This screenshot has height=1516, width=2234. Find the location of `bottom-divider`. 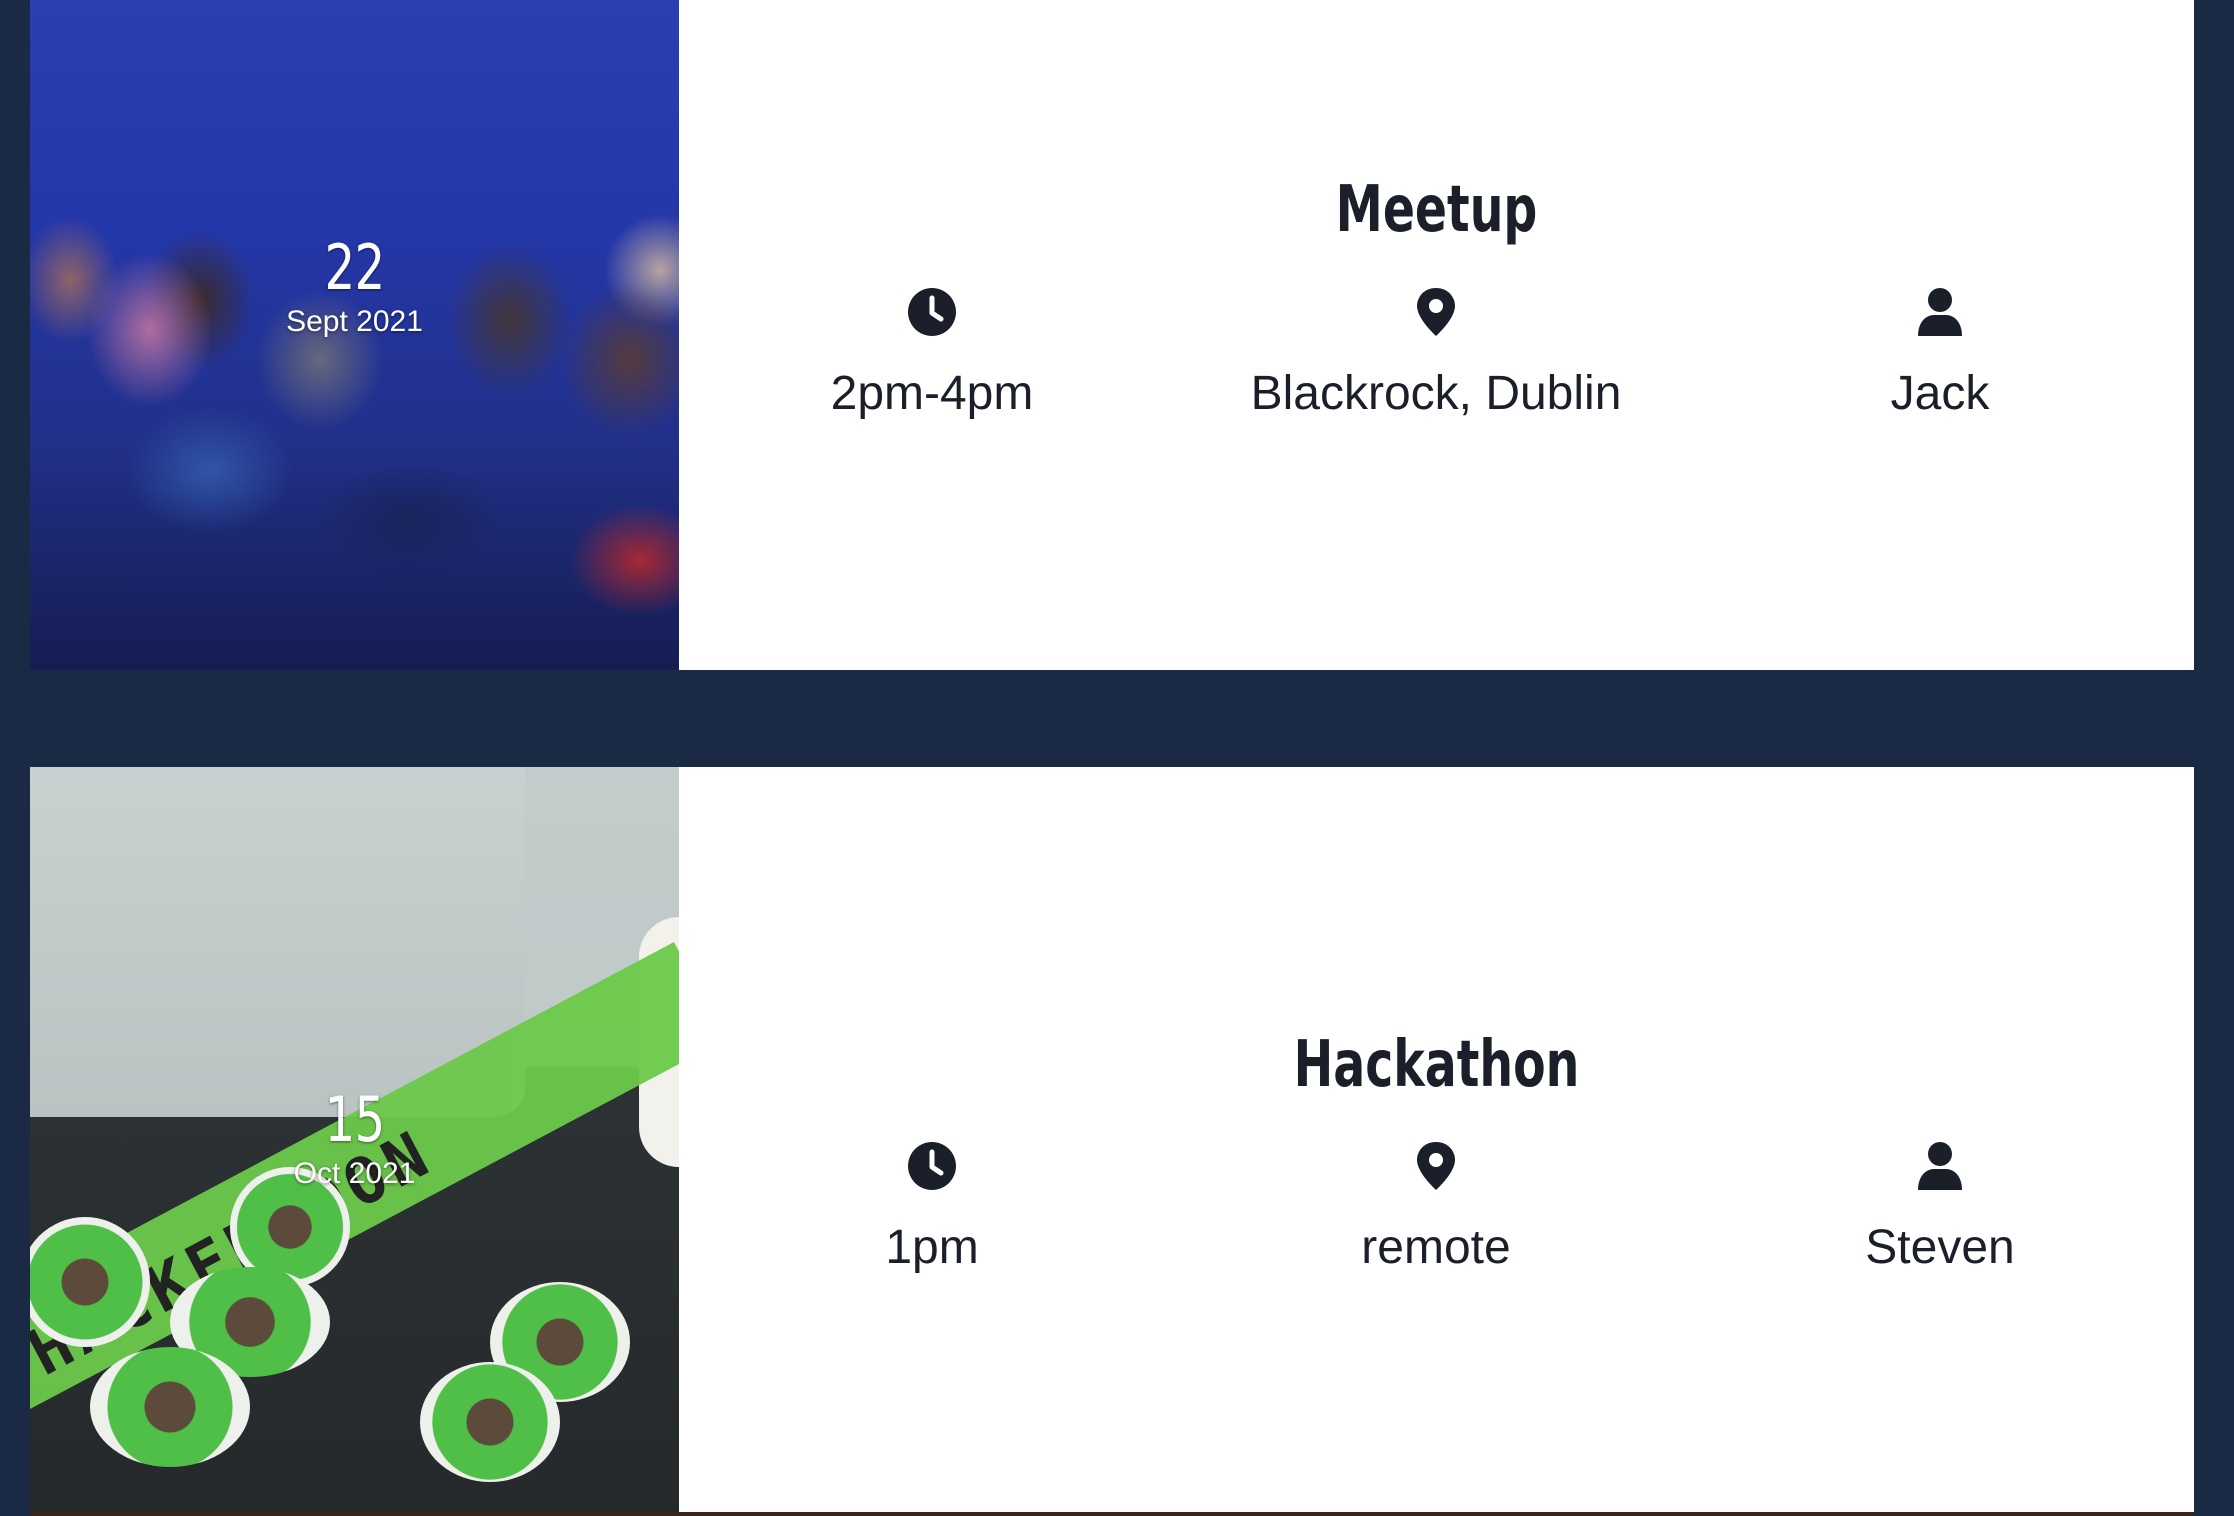

bottom-divider is located at coordinates (1112, 1514).